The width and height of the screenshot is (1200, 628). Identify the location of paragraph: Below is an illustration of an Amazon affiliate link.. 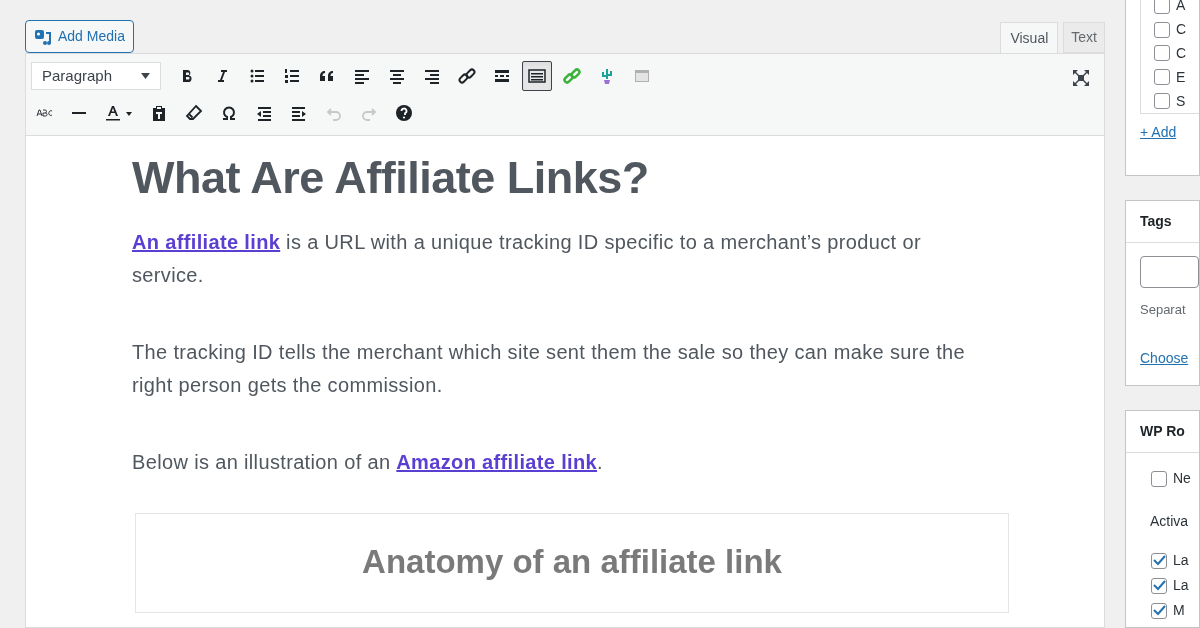
(368, 462).